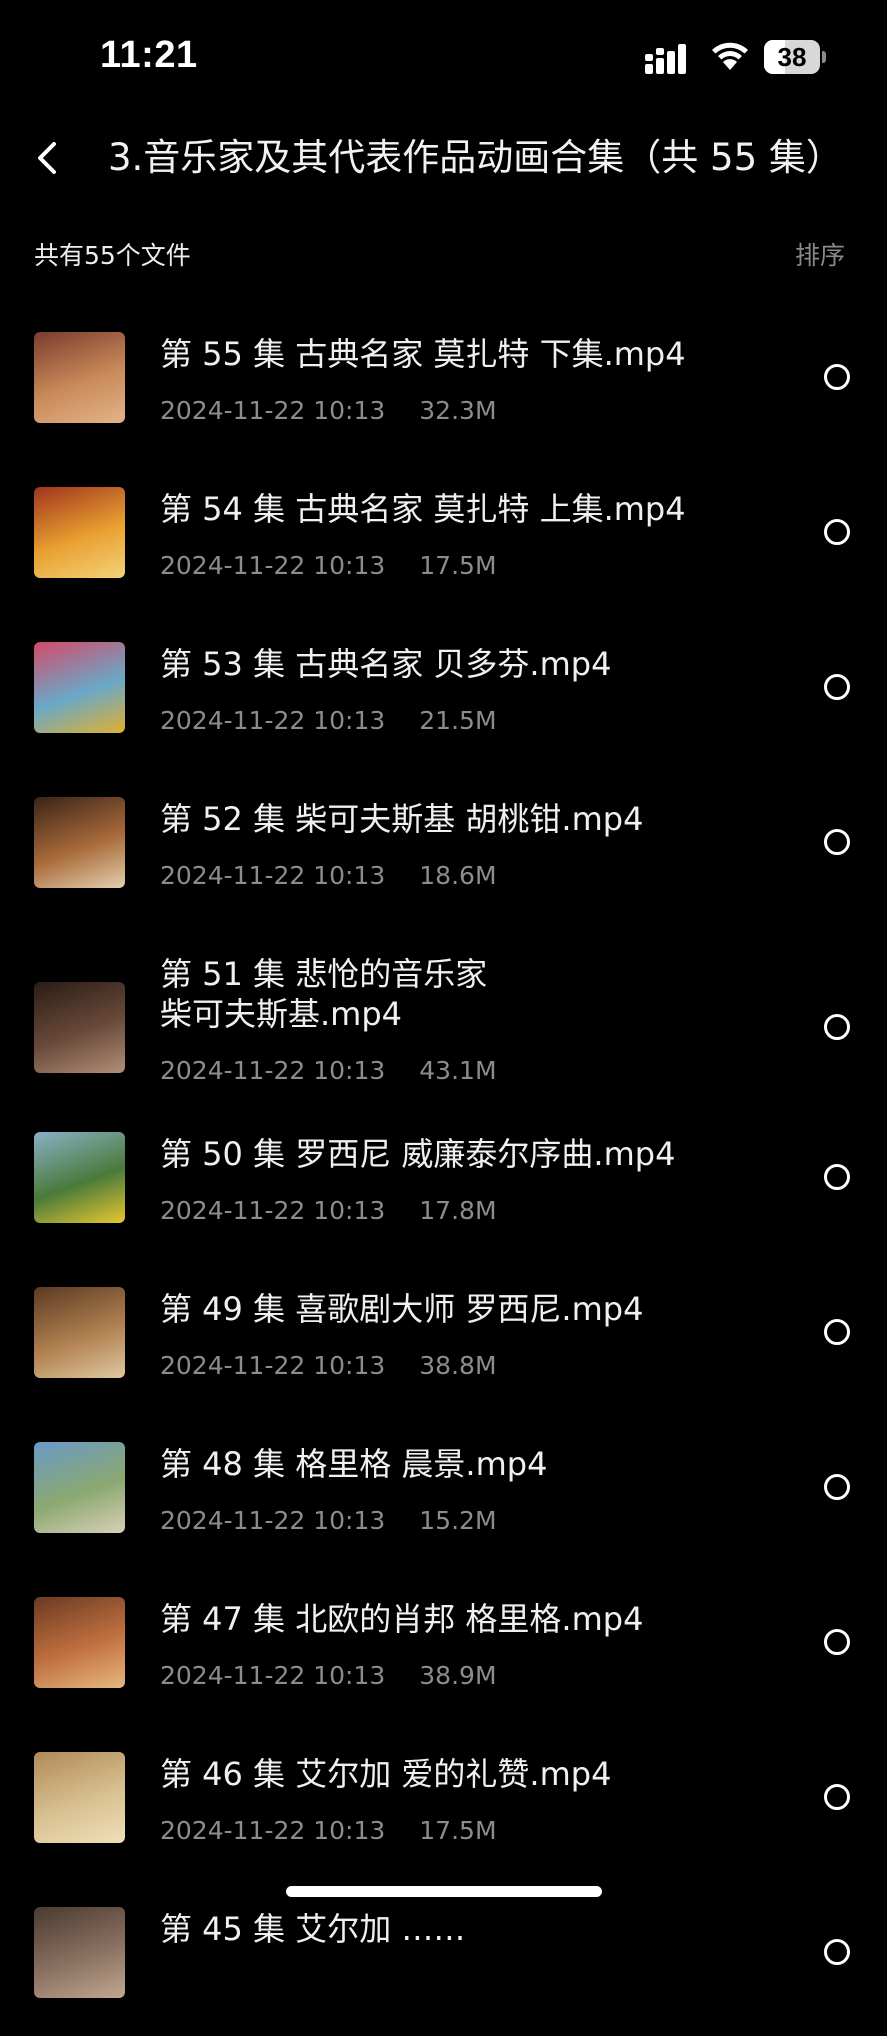  I want to click on file-name: 第 48 集 格里格 晨景.mp4, so click(354, 1464).